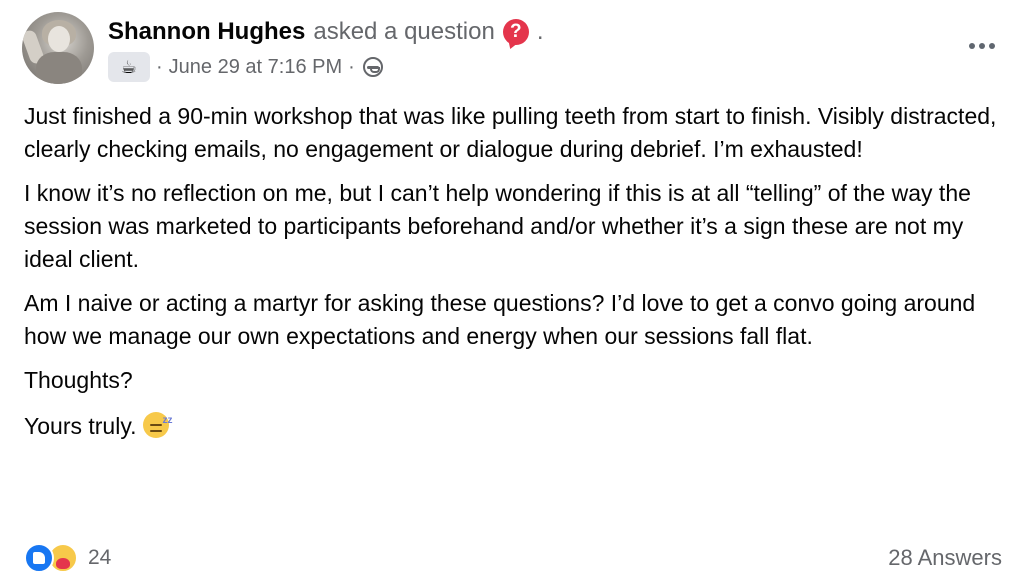  Describe the element at coordinates (255, 67) in the screenshot. I see `post-date: June 29 at 7:16 PM` at that location.